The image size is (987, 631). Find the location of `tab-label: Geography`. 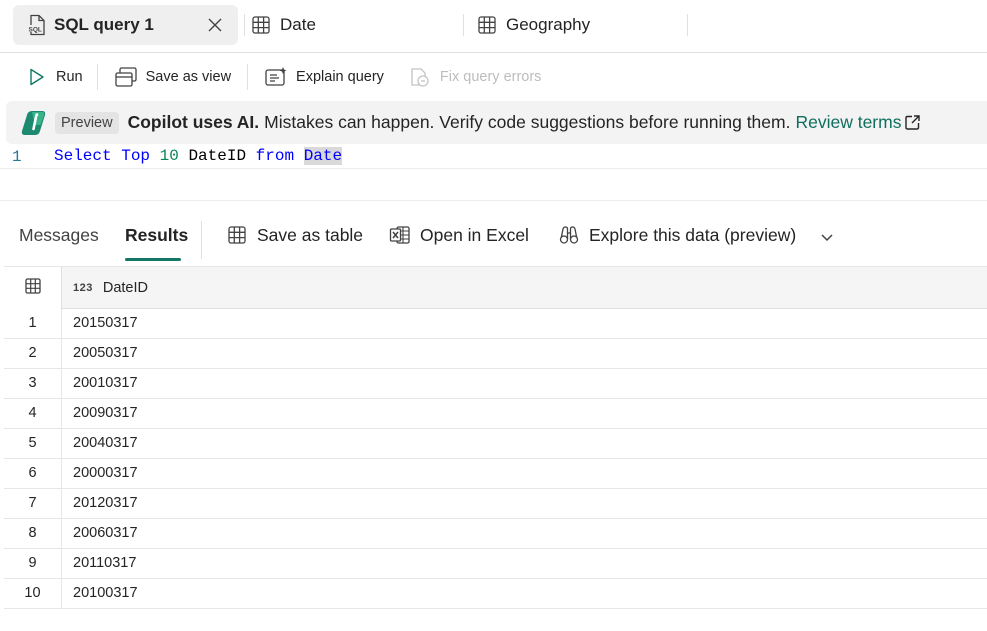

tab-label: Geography is located at coordinates (548, 24).